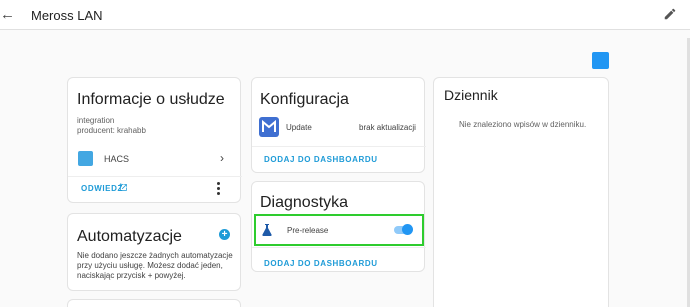 This screenshot has height=307, width=690. I want to click on config-add-dashboard-link: DODAJ DO DASHBOARDU, so click(321, 159).